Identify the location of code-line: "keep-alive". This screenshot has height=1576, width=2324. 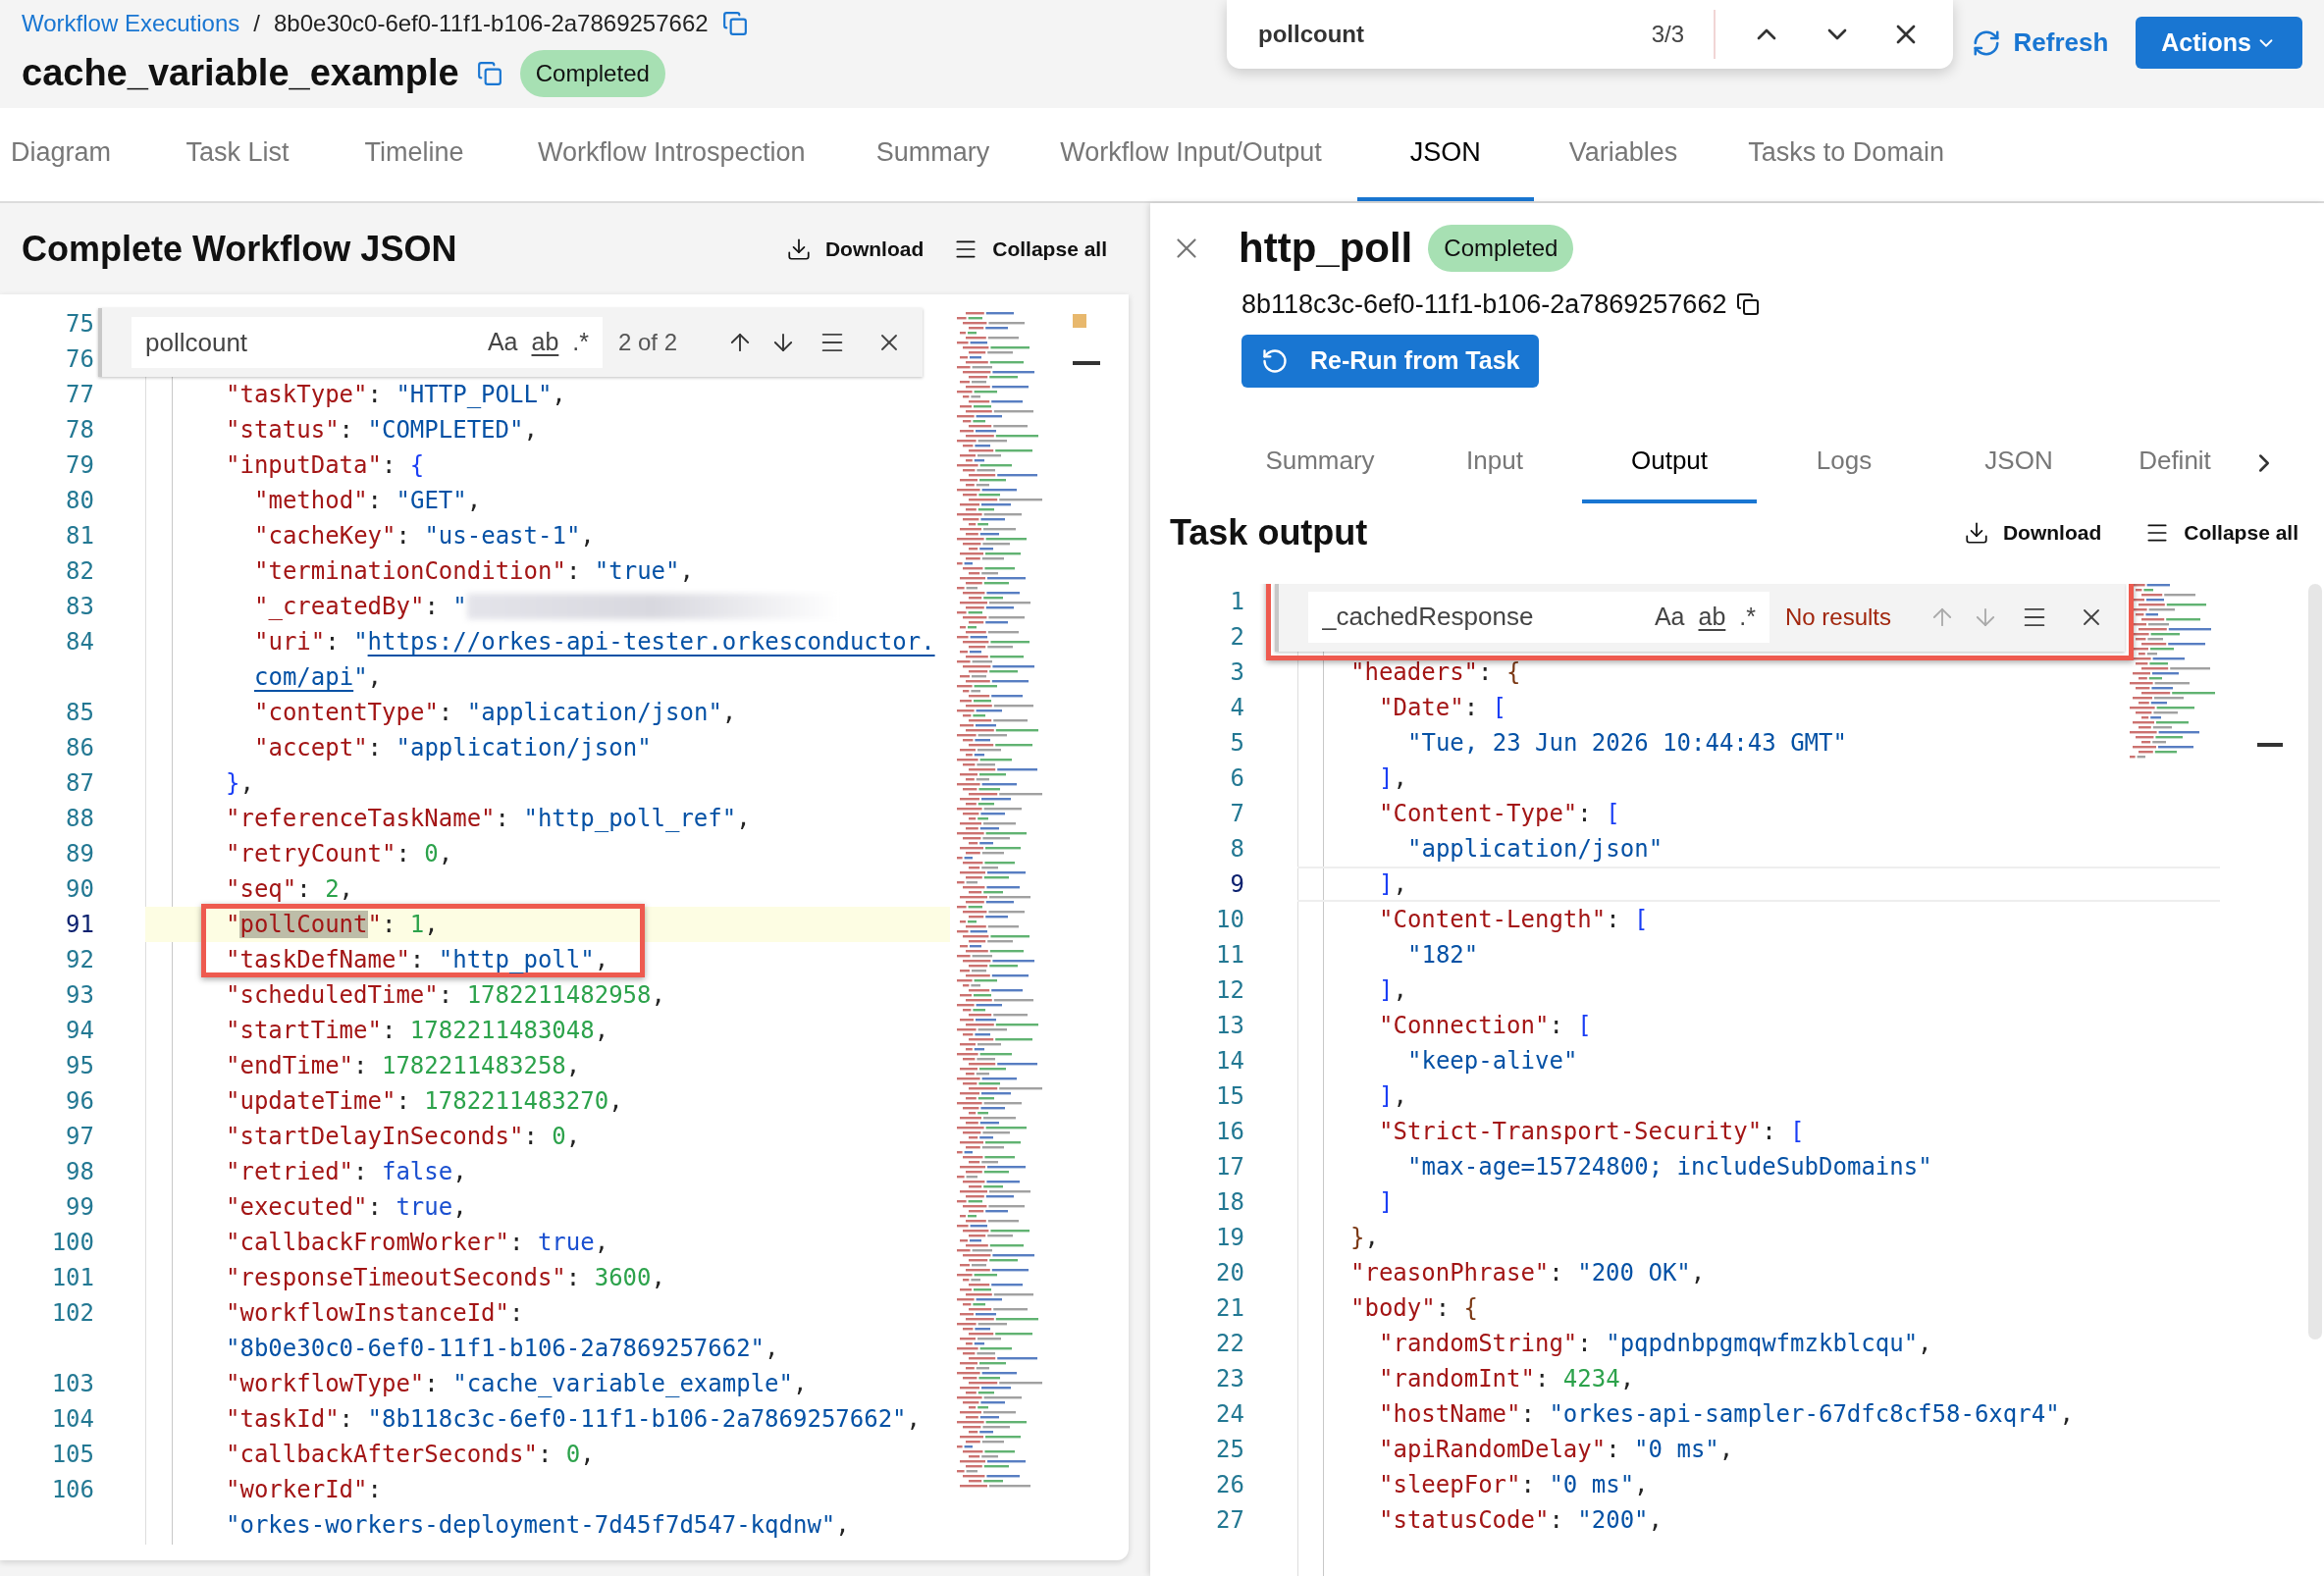
(1492, 1061).